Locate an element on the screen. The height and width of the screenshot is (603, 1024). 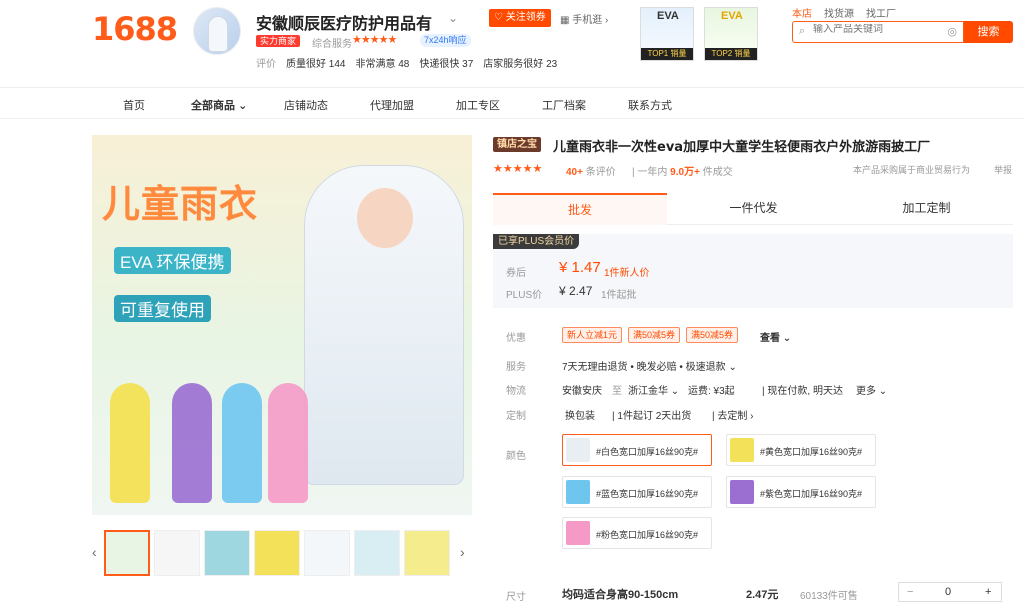
plus-price: ¥ 2.47 is located at coordinates (576, 291).